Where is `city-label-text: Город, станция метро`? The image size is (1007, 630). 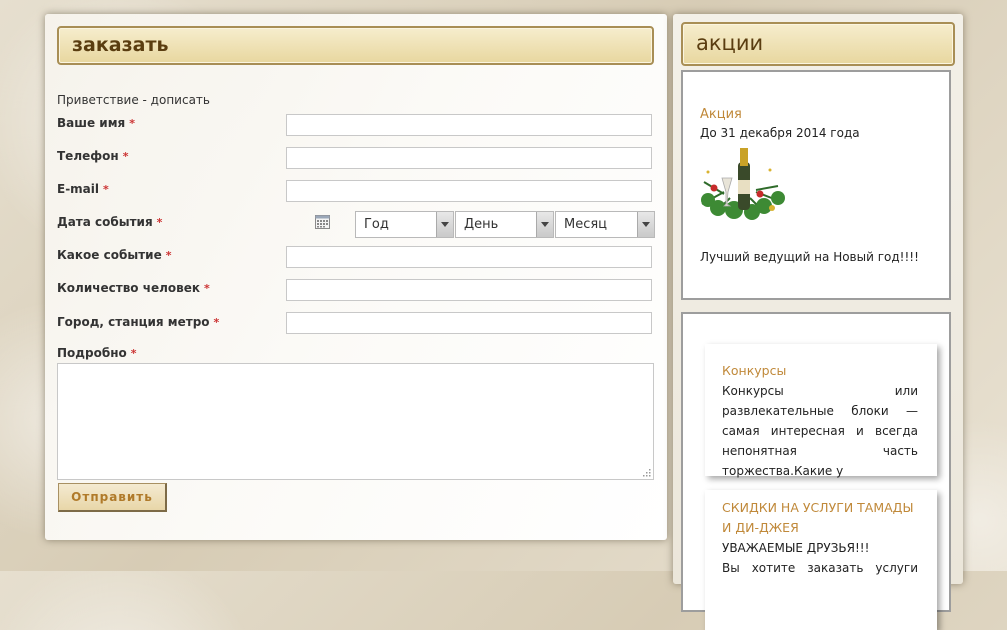 city-label-text: Город, станция метро is located at coordinates (133, 322).